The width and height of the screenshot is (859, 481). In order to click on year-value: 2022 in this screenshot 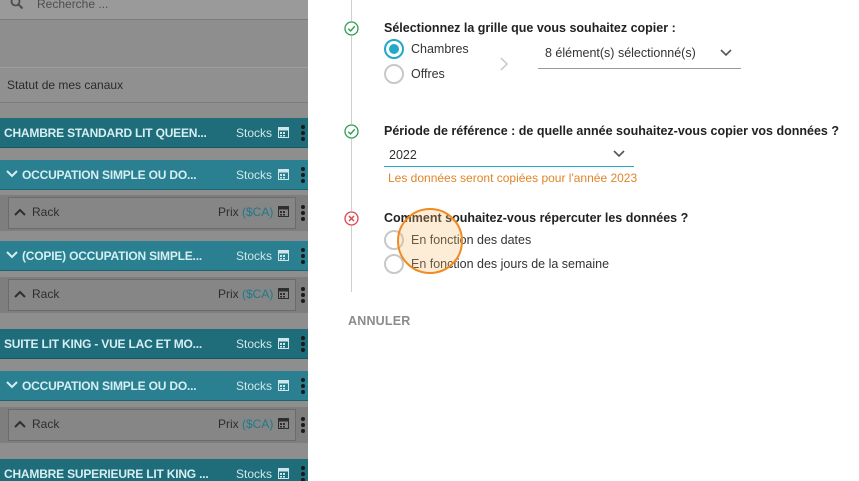, I will do `click(403, 155)`.